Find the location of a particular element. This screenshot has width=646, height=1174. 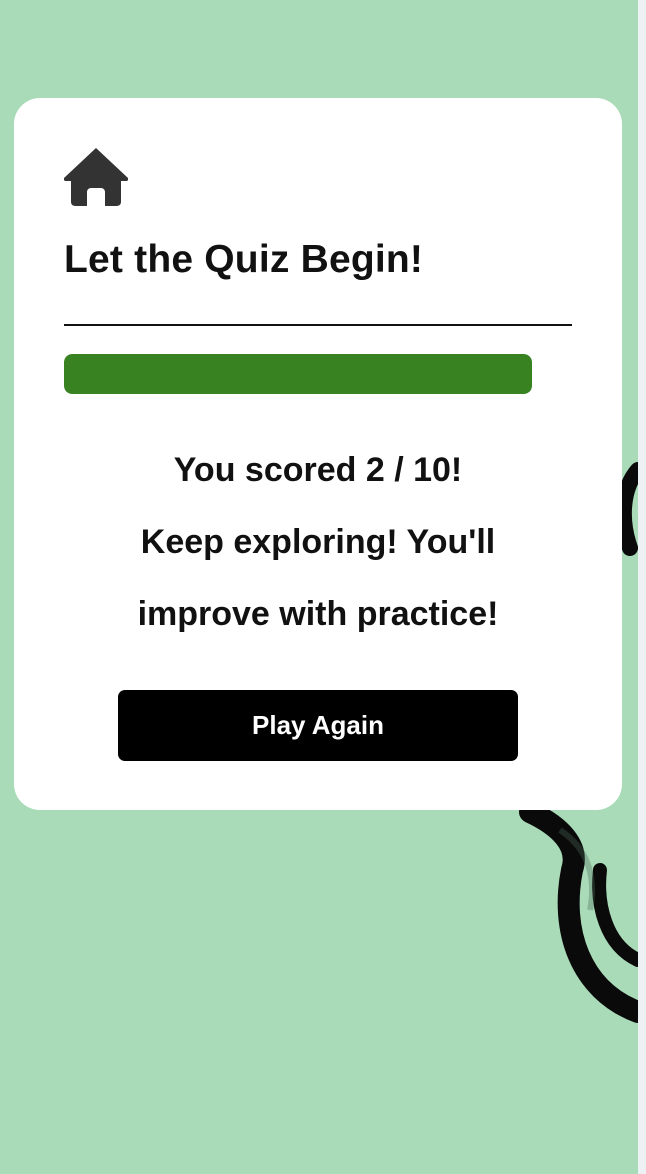

score-text: You scored 2 / 10! is located at coordinates (318, 470).